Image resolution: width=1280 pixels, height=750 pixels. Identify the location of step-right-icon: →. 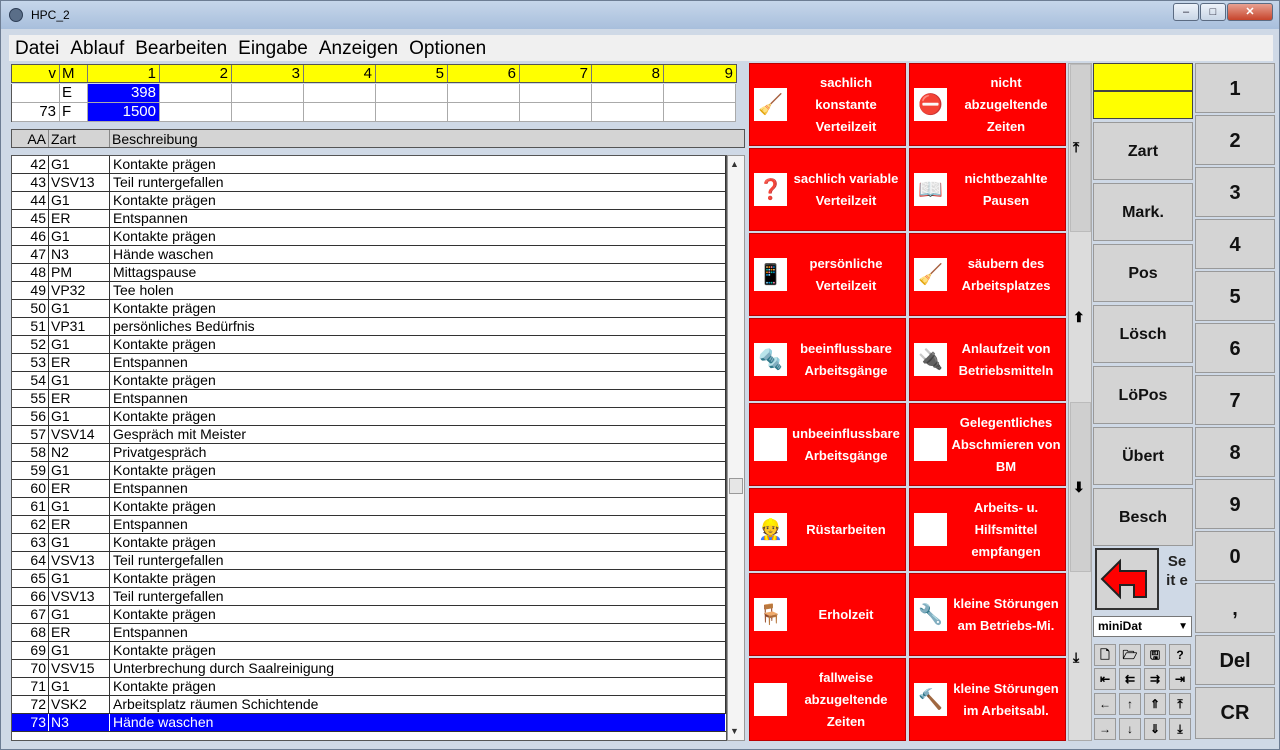
(1105, 729).